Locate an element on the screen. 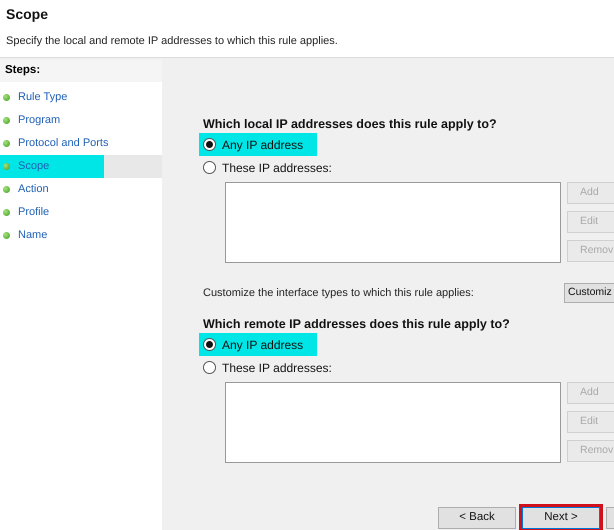 This screenshot has height=530, width=614. step-item: Scope is located at coordinates (81, 166).